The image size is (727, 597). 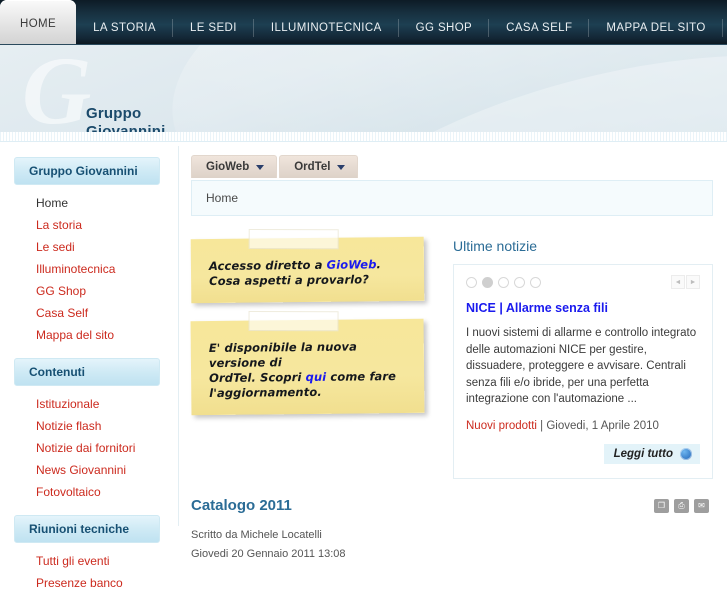 I want to click on sidebar-item-illuminotecnica: Illuminotecnica, so click(x=75, y=269).